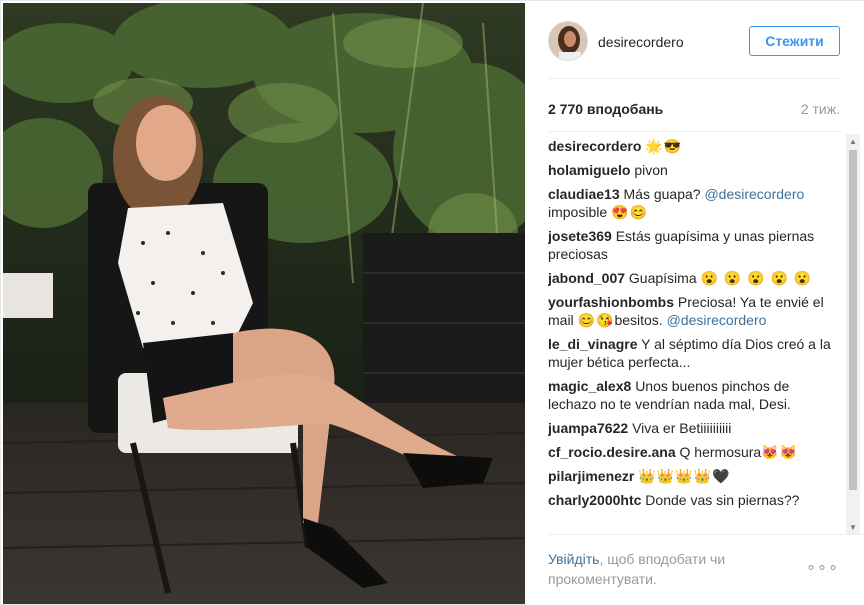 This screenshot has width=864, height=605. What do you see at coordinates (594, 500) in the screenshot?
I see `comment-username: charly2000htc` at bounding box center [594, 500].